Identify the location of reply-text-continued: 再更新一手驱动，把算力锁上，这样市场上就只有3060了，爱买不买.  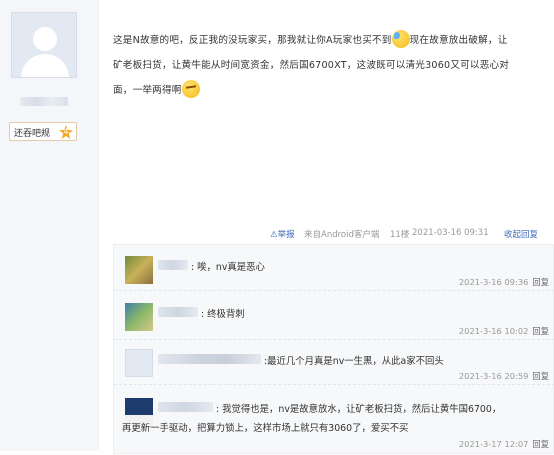
(265, 428).